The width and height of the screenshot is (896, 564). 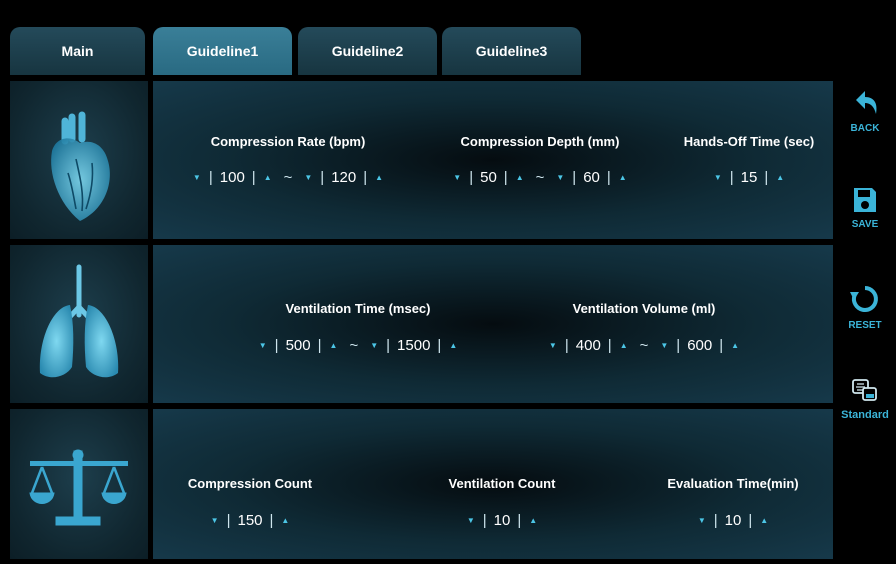 What do you see at coordinates (453, 345) in the screenshot?
I see `vtime-max-increase-button: ▲` at bounding box center [453, 345].